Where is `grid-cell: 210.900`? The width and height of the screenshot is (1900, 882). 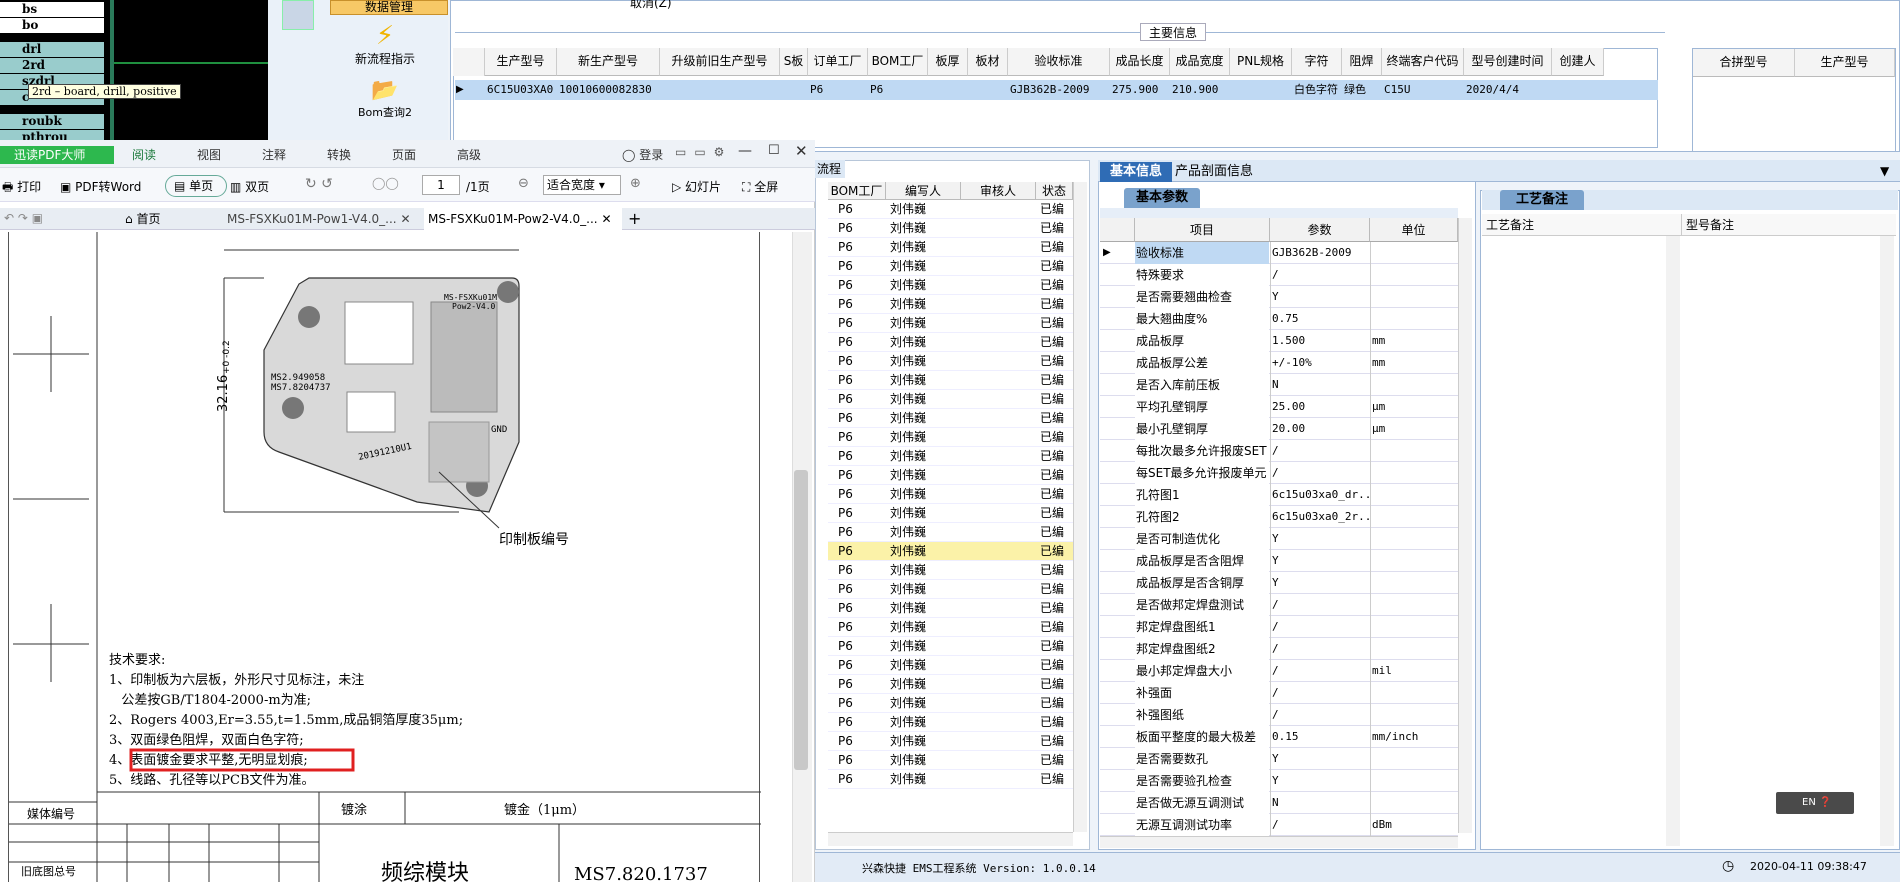
grid-cell: 210.900 is located at coordinates (1202, 90).